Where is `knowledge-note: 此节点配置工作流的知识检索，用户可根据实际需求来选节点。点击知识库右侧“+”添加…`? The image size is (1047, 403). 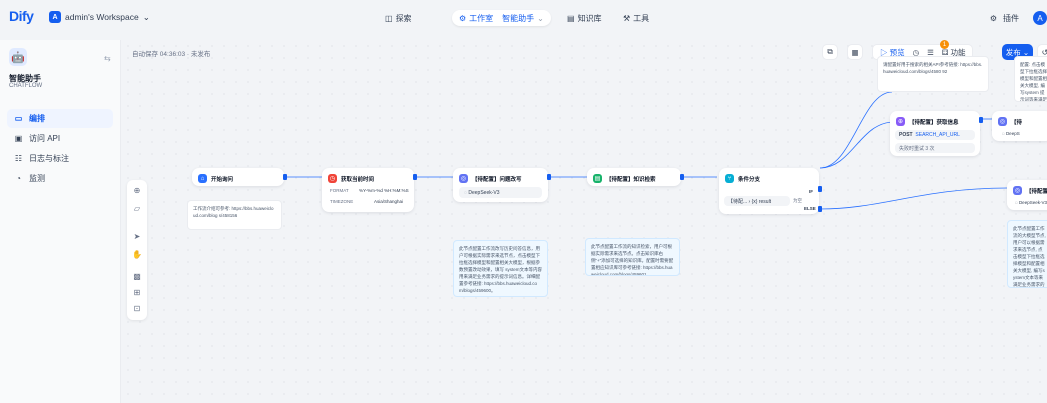 knowledge-note: 此节点配置工作流的知识检索，用户可根据实际需求来选节点。点击知识库右侧“+”添加… is located at coordinates (632, 257).